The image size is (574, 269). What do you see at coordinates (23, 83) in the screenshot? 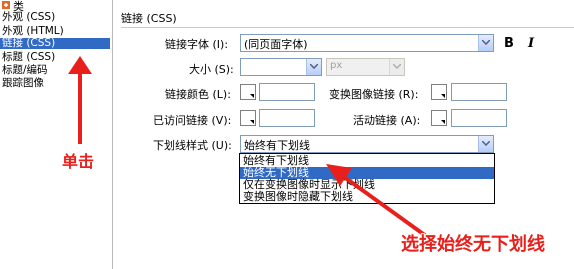
I see `category-item-tracing-image: 跟踪图像` at bounding box center [23, 83].